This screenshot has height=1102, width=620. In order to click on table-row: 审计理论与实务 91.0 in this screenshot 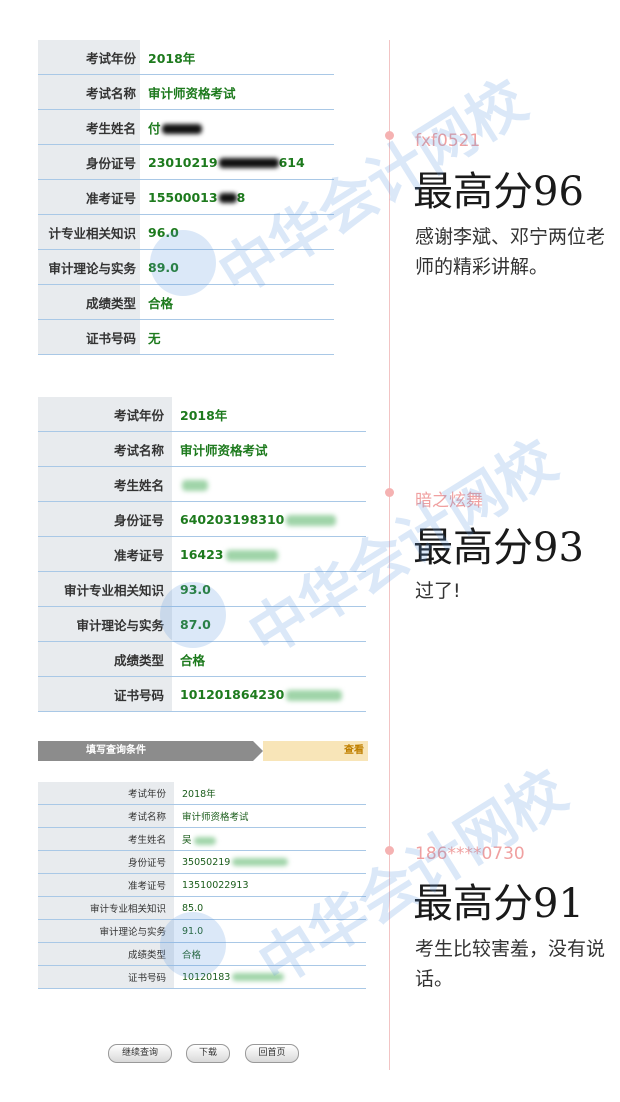, I will do `click(202, 931)`.